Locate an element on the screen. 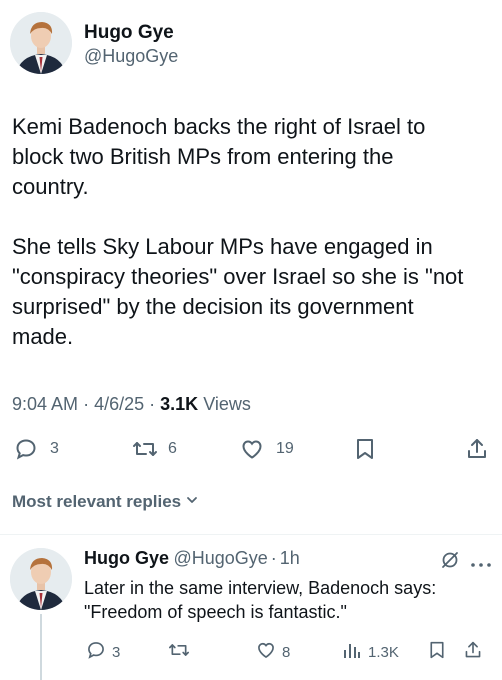 The image size is (502, 680). reply-button: 3 is located at coordinates (36, 449).